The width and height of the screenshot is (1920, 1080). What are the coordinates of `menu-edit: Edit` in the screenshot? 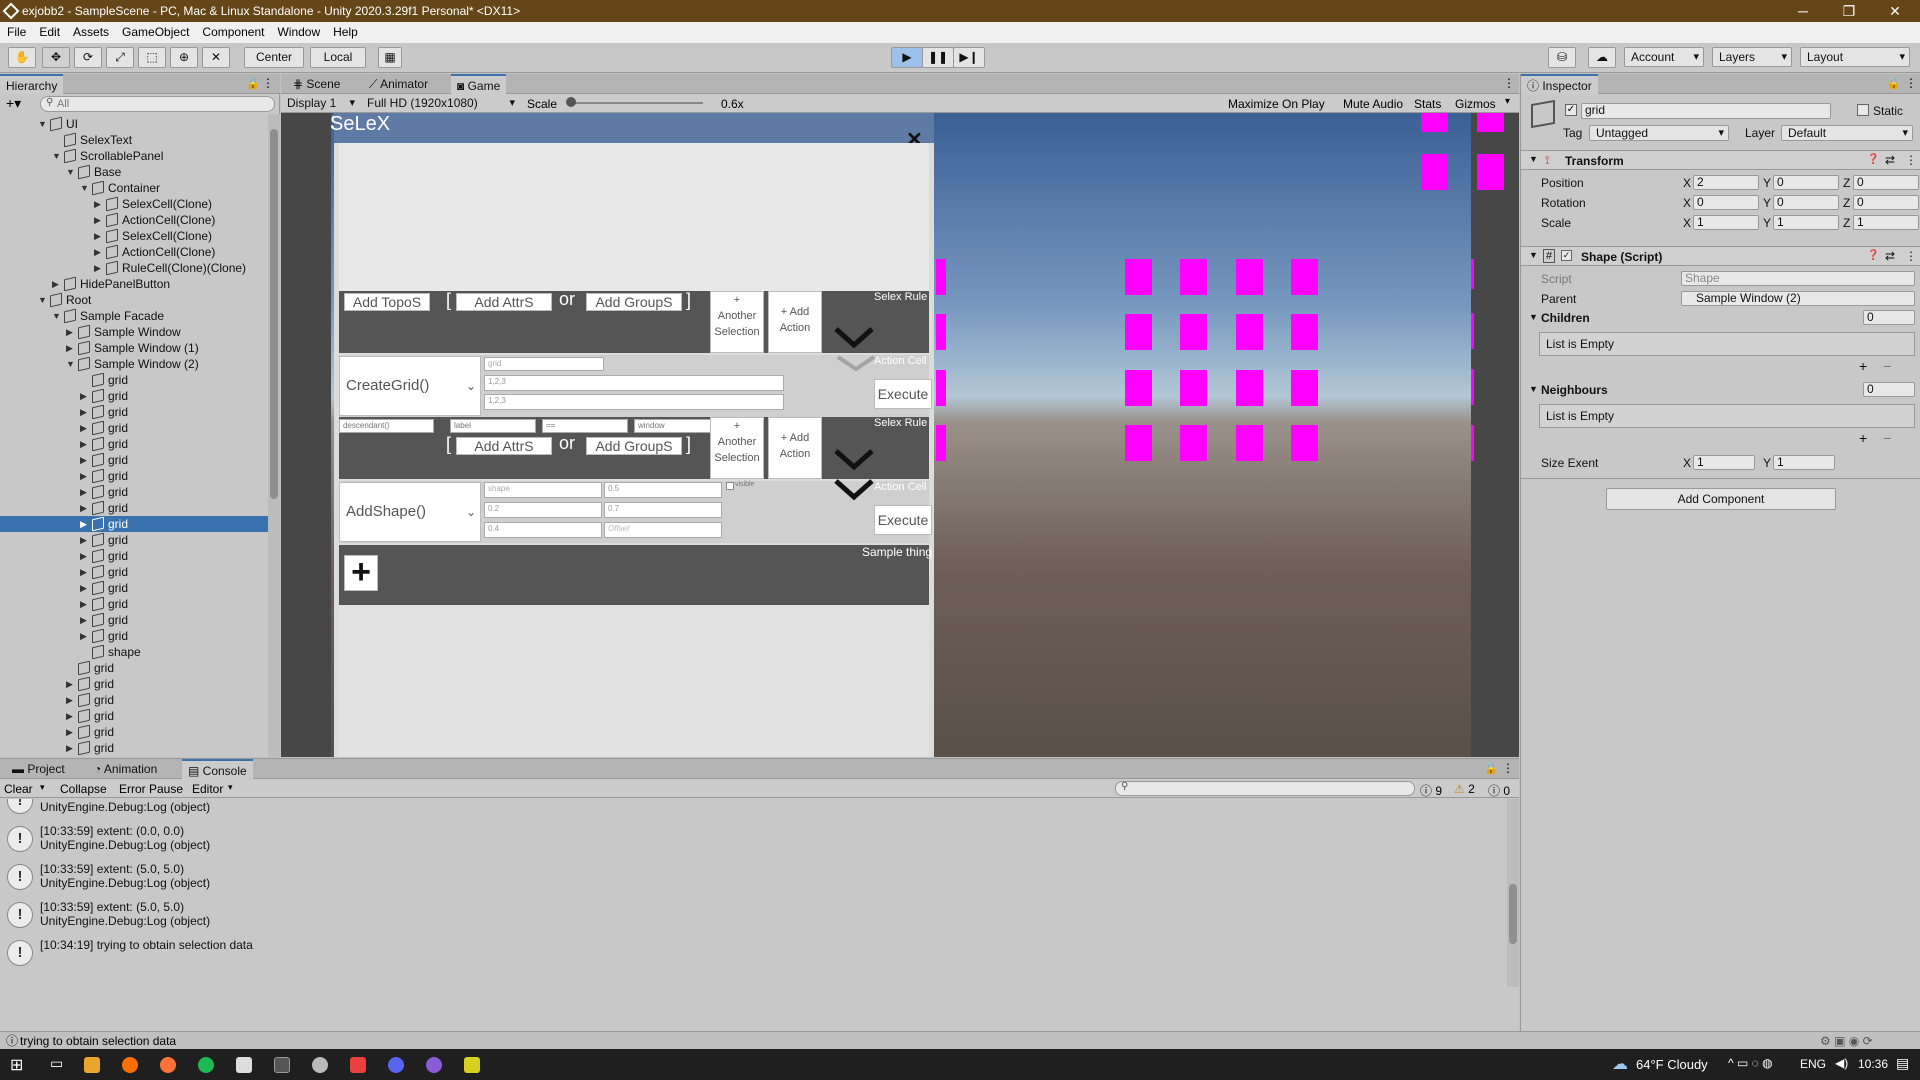 It's located at (49, 32).